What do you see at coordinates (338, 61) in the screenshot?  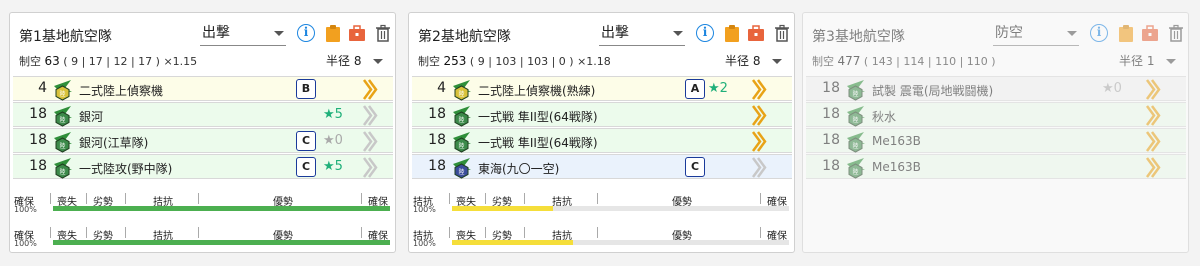 I see `range-label: 半径` at bounding box center [338, 61].